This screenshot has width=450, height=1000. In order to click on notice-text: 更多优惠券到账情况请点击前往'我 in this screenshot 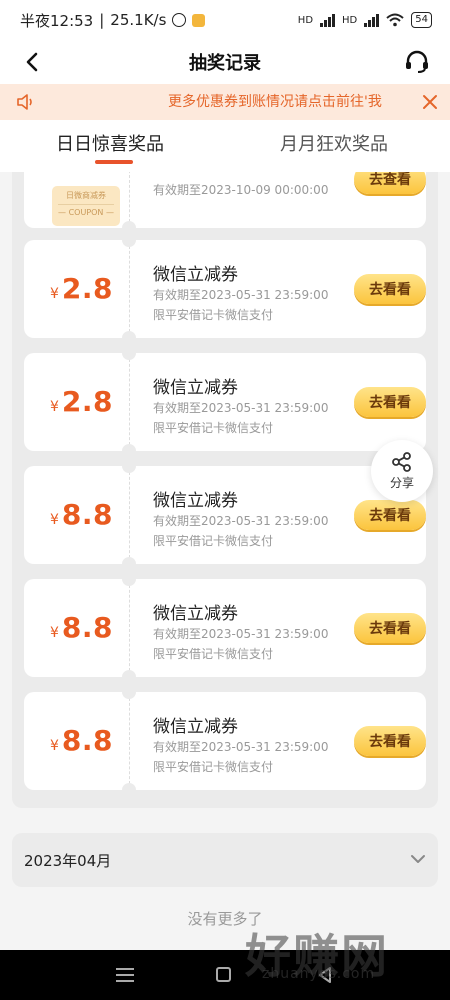, I will do `click(288, 102)`.